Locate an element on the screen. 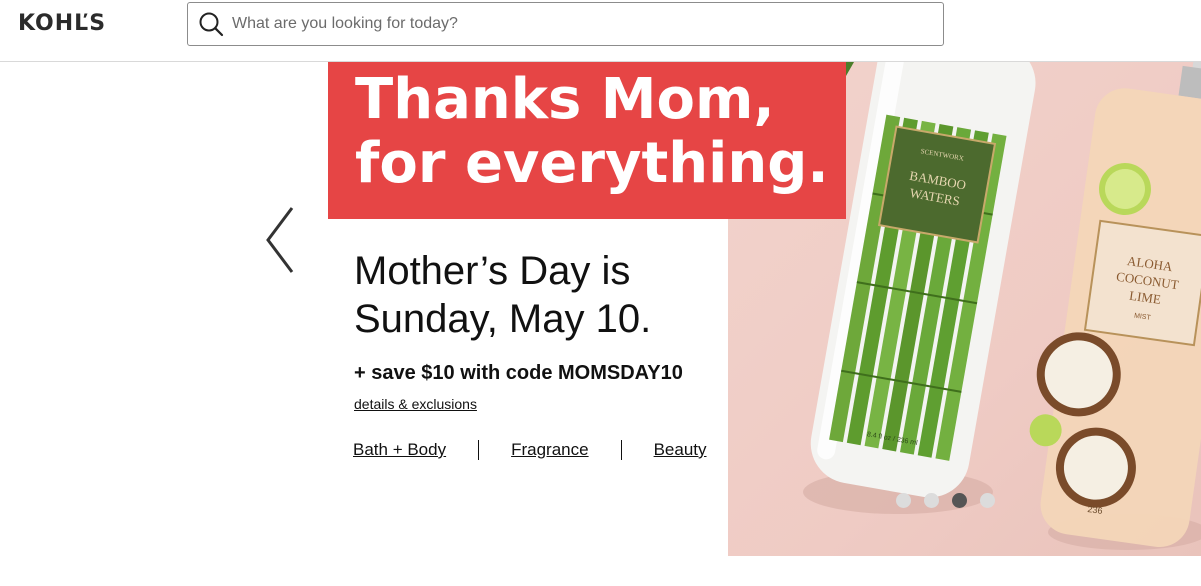 The height and width of the screenshot is (586, 1201). category-link-beauty: Beauty is located at coordinates (680, 450).